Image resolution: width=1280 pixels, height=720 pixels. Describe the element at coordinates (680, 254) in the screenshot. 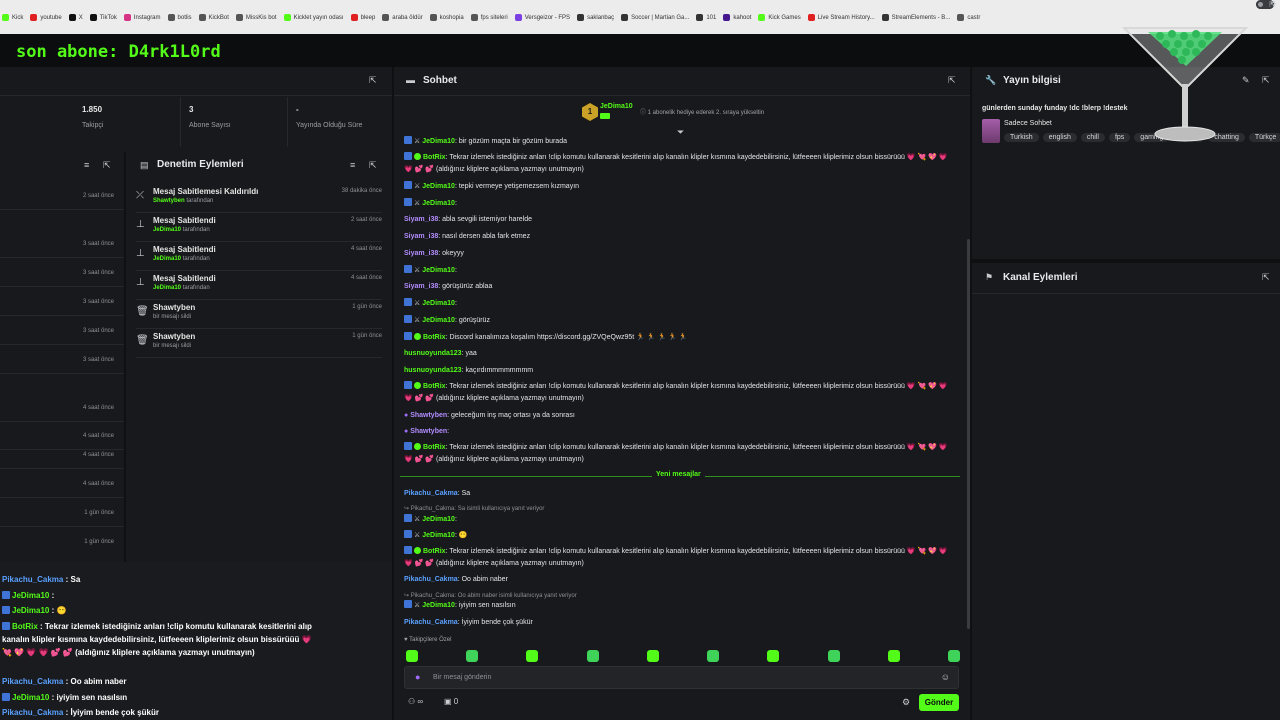

I see `chat-message: Siyam_i38: okeyyy` at that location.